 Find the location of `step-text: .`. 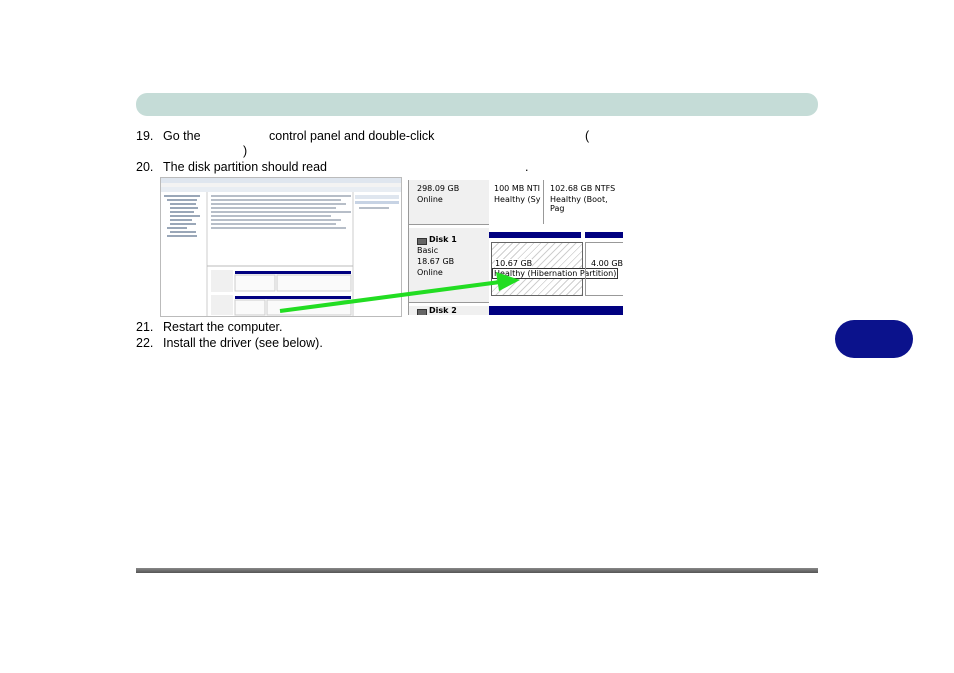

step-text: . is located at coordinates (527, 167).